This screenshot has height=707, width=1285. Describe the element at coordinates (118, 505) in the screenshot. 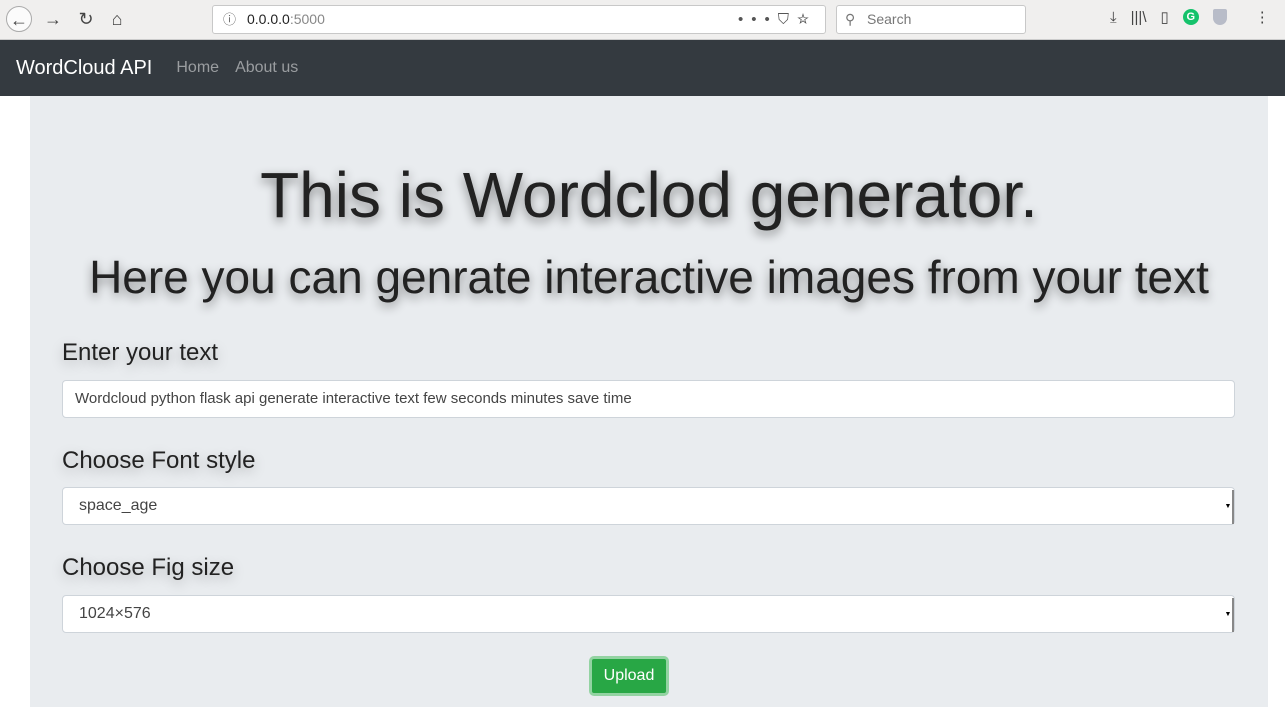

I see `font-select-value: space_age` at that location.